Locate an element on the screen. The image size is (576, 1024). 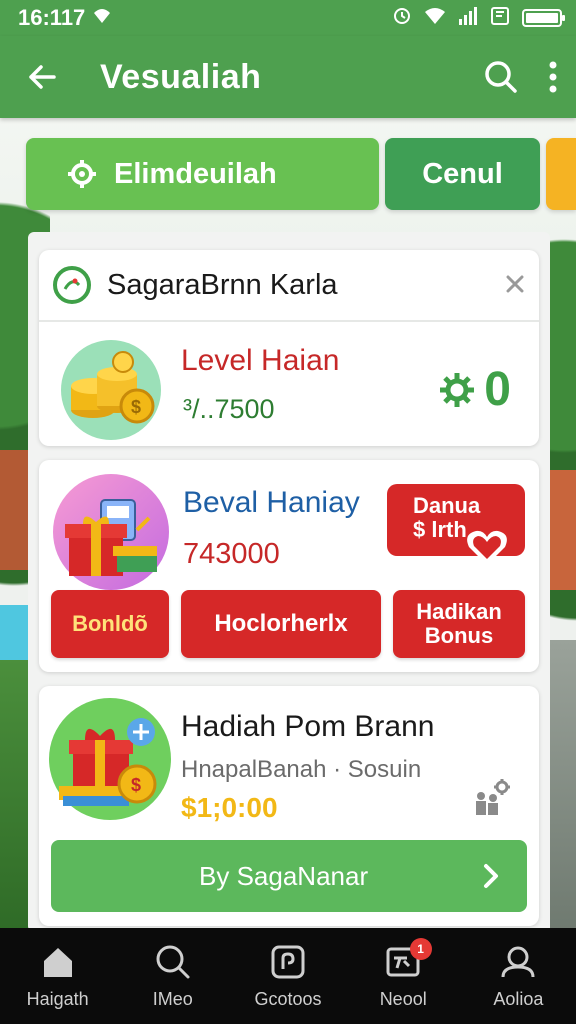
tab-label: Cenul is located at coordinates (462, 173).